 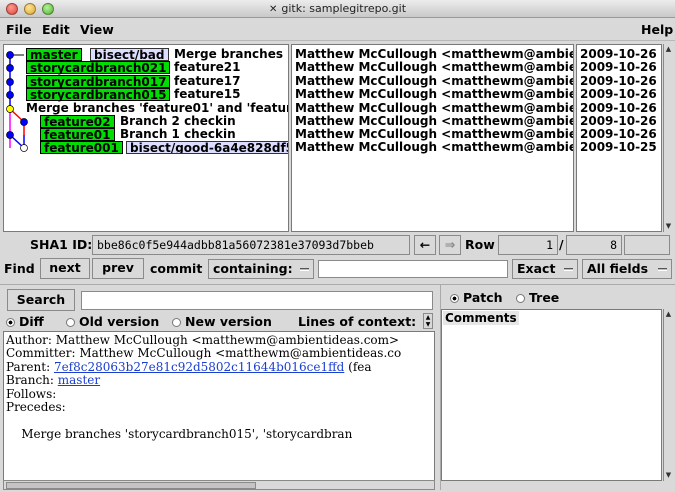 I want to click on ref-tag-feature01: feature01, so click(x=77, y=134).